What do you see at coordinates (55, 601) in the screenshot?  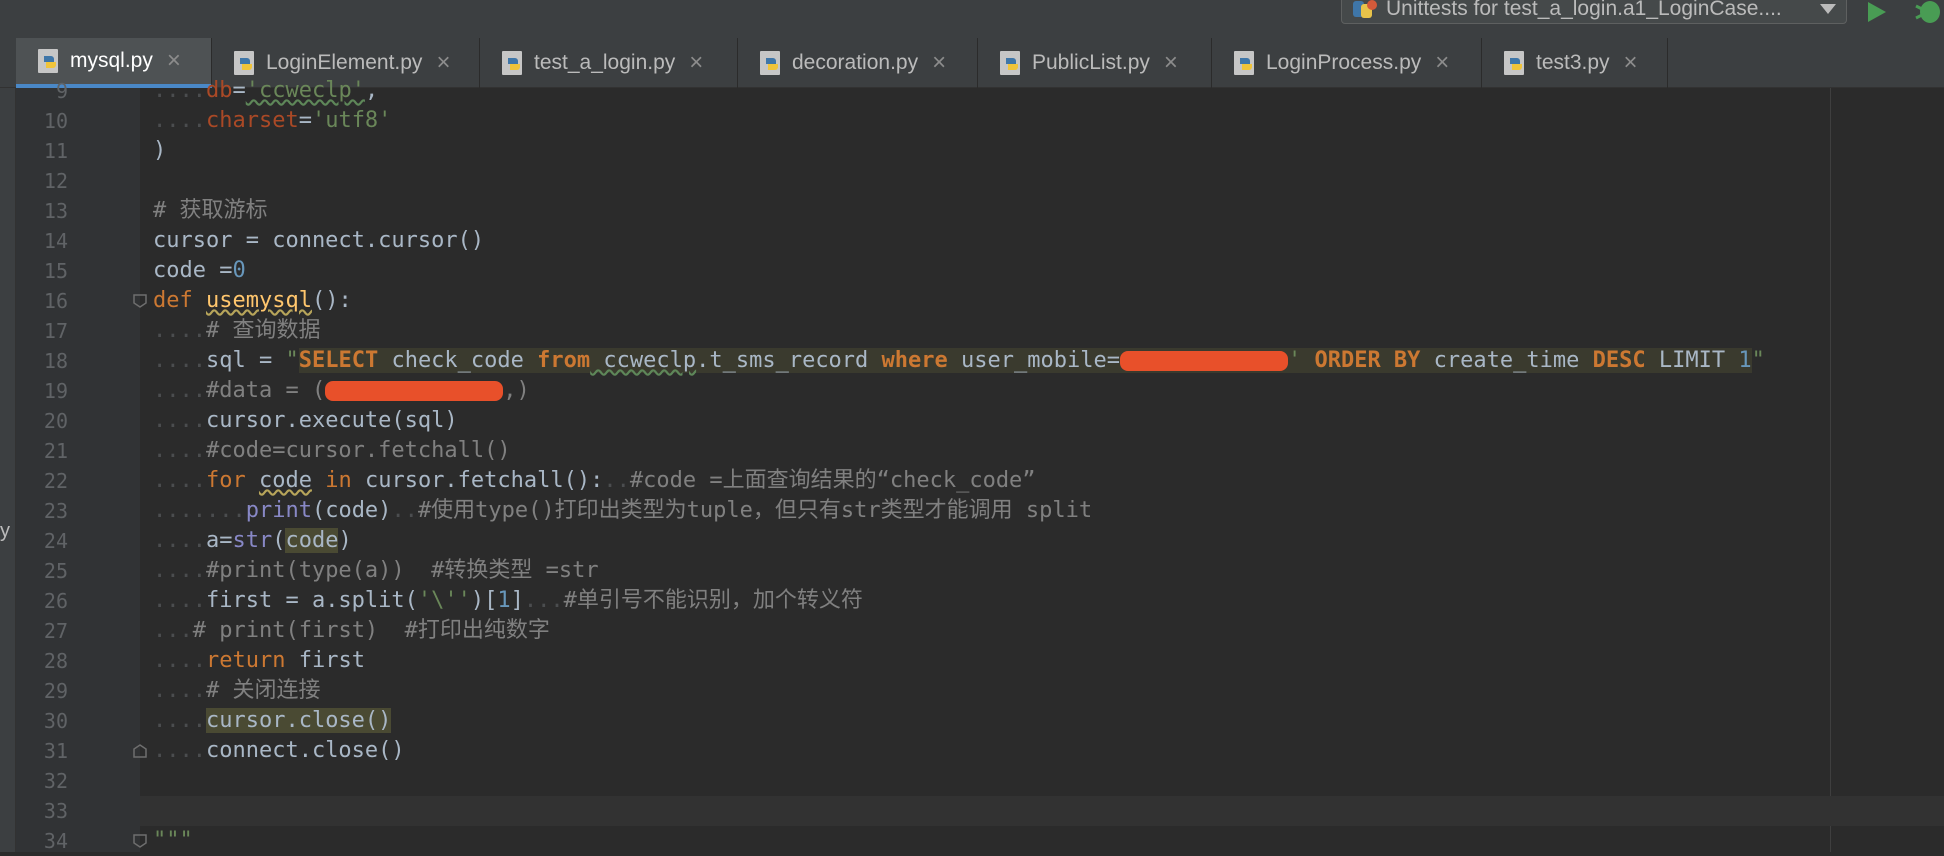 I see `line-number: 26` at bounding box center [55, 601].